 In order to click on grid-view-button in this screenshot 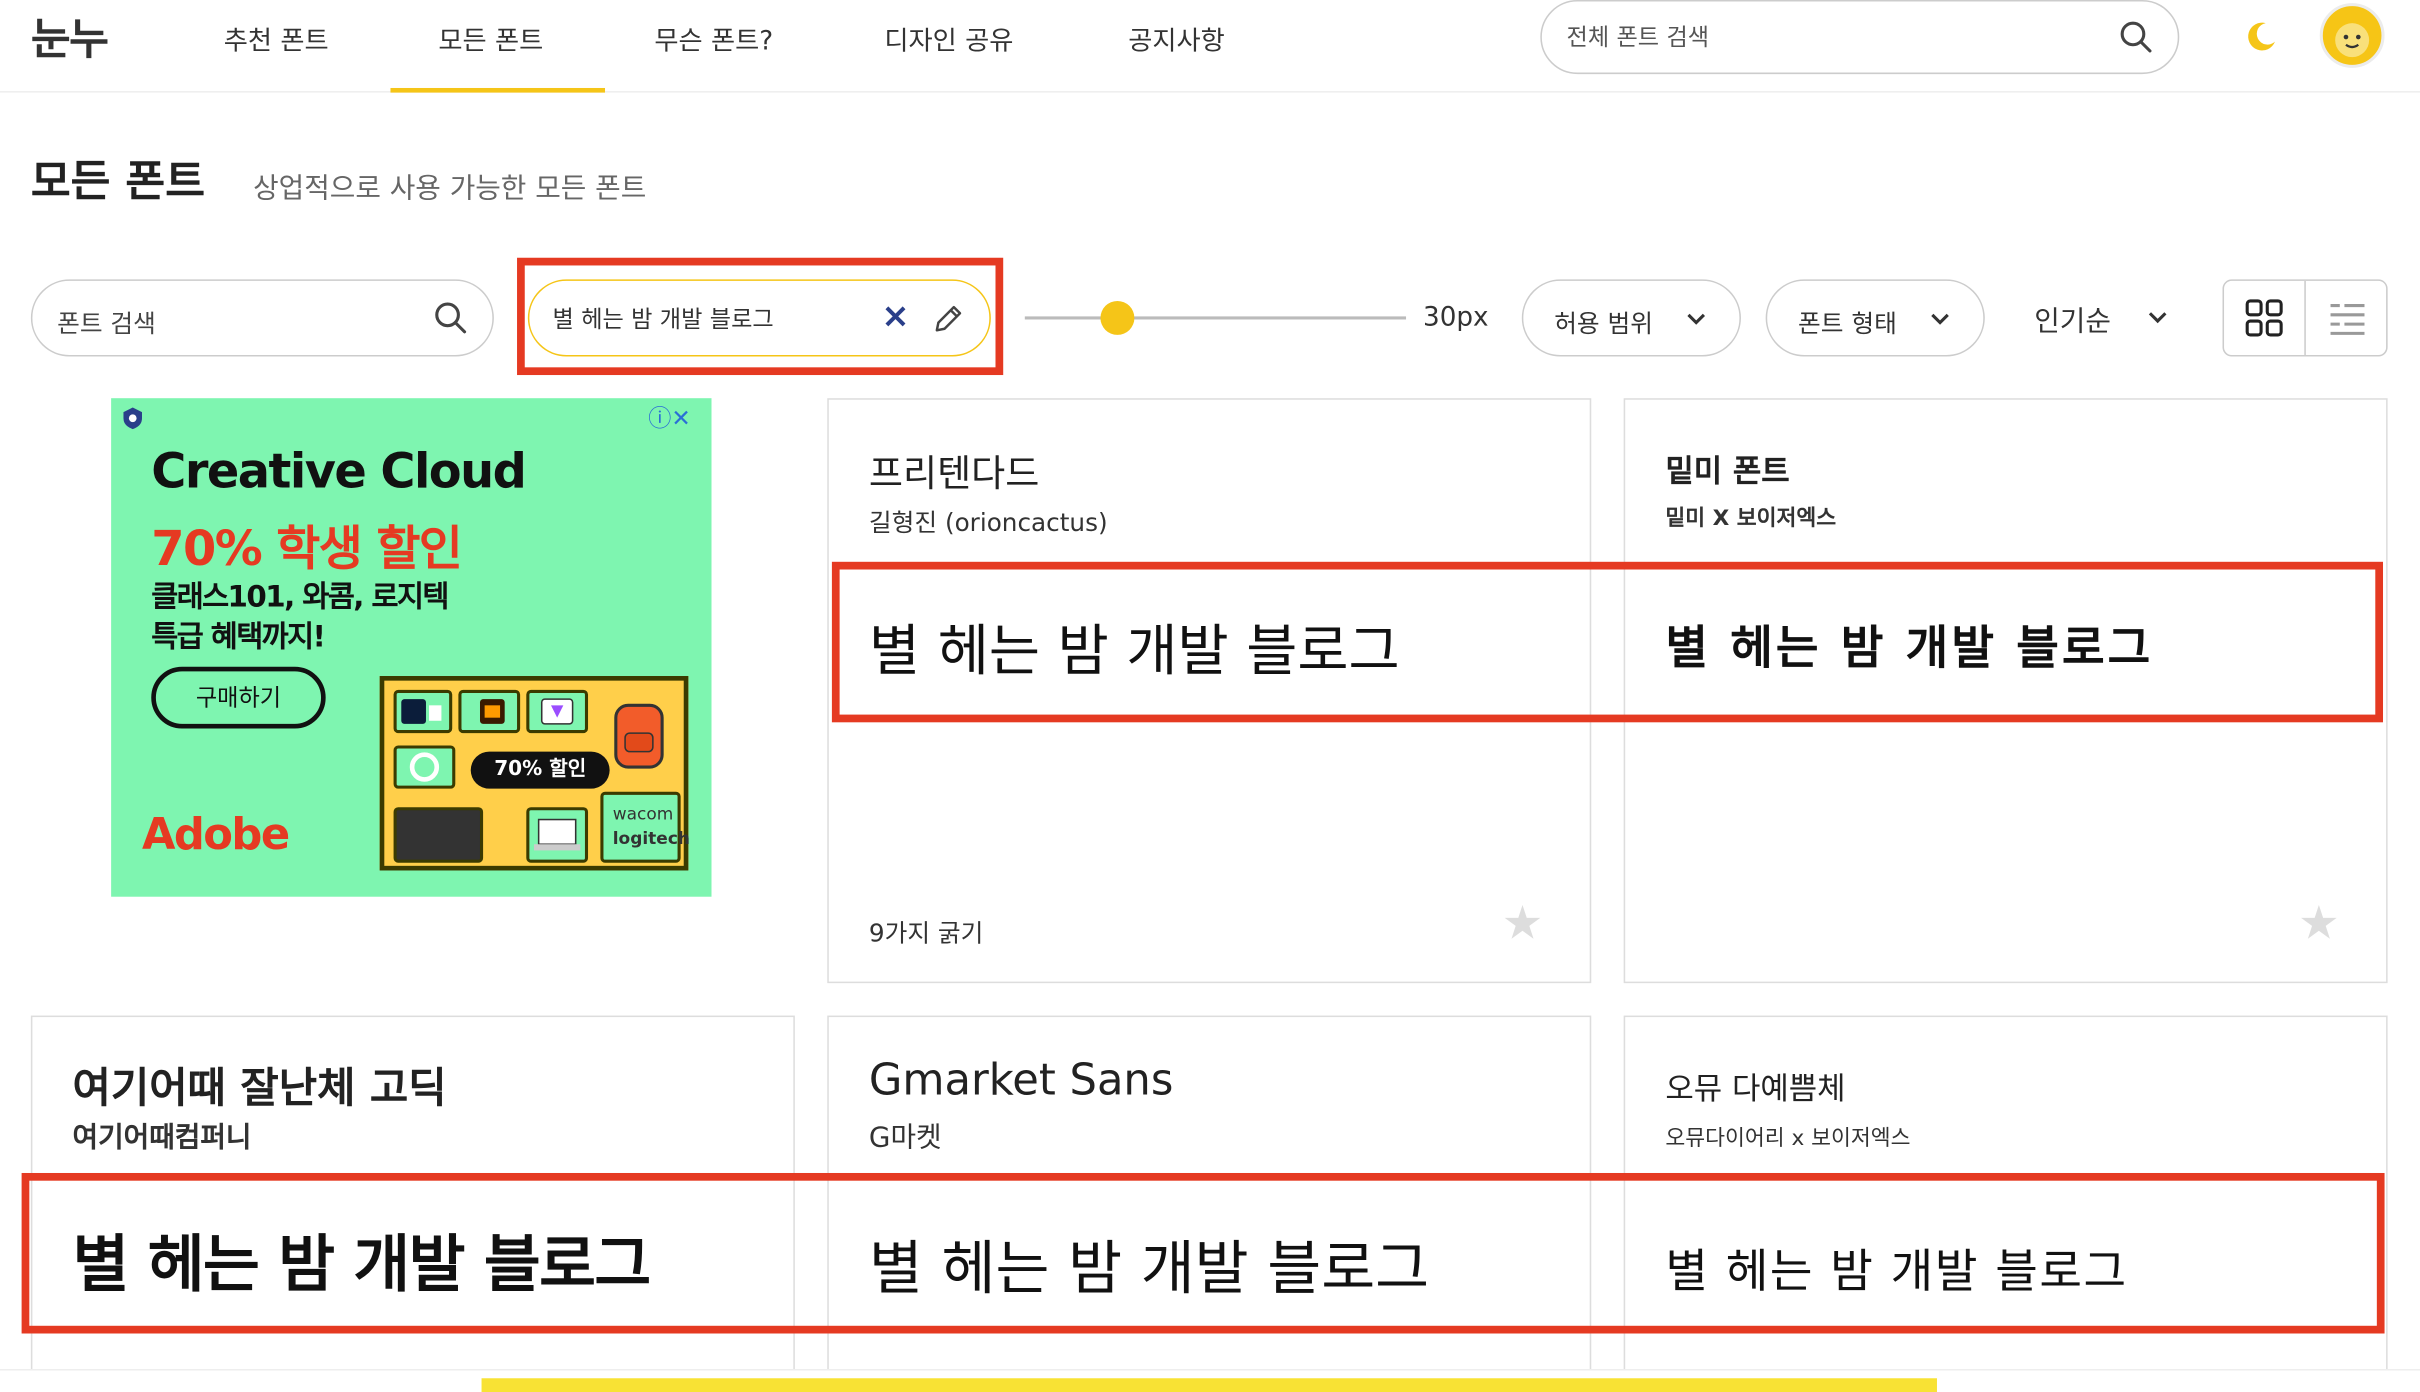, I will do `click(2265, 317)`.